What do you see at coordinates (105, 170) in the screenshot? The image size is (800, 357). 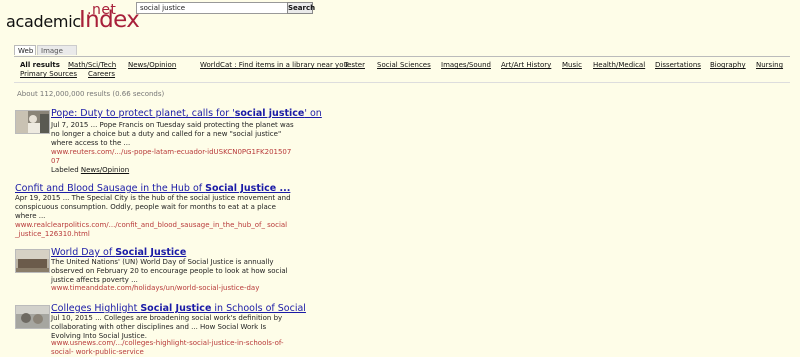 I see `label-link-news-opinion: News/Opinion` at bounding box center [105, 170].